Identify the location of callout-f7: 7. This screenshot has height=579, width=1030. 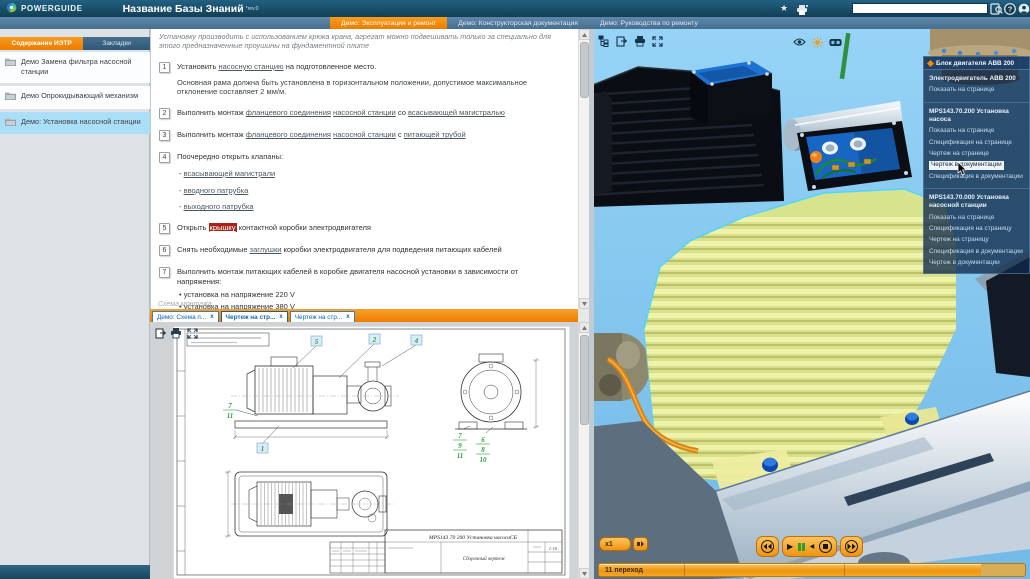
(460, 436).